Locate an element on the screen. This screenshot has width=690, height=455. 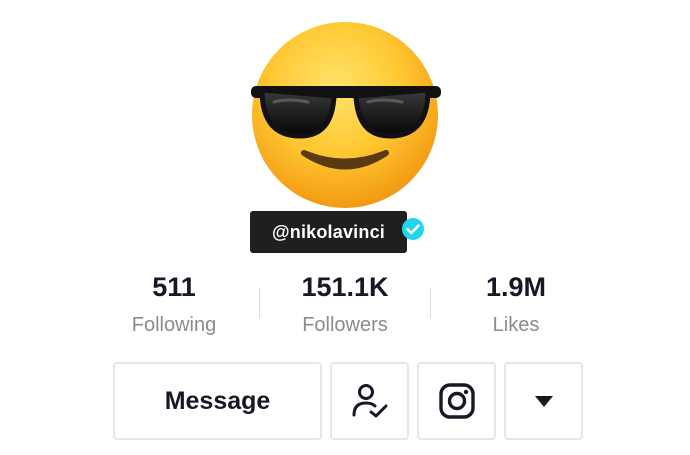
likes-label: Likes is located at coordinates (516, 325).